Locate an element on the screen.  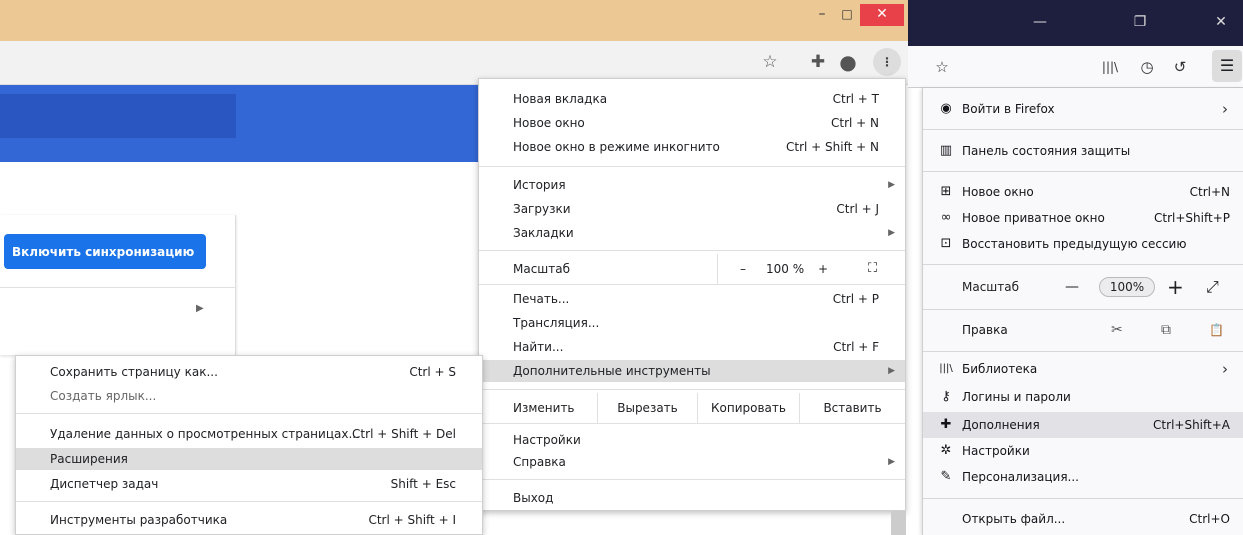
dashboard-icon: ▥ is located at coordinates (946, 150).